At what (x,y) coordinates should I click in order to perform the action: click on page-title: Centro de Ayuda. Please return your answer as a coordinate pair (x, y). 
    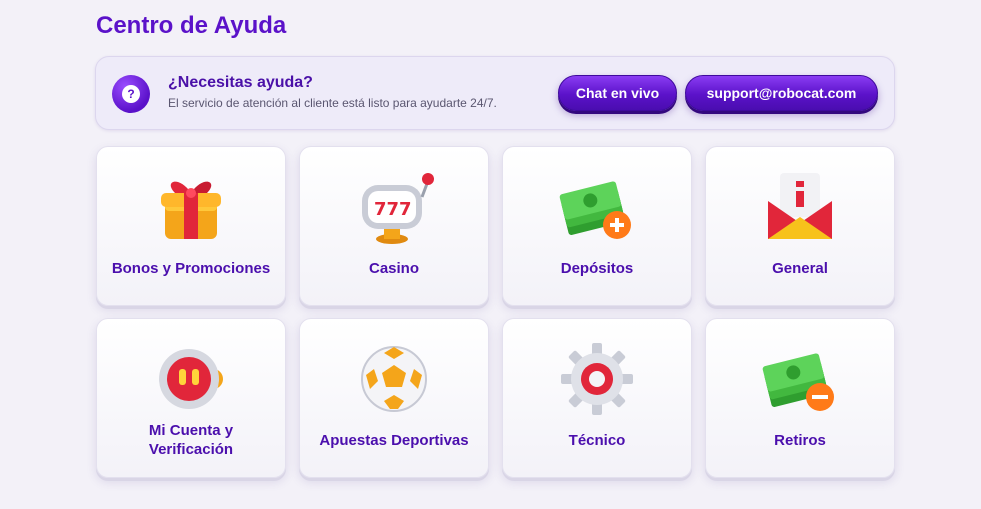
    Looking at the image, I should click on (191, 25).